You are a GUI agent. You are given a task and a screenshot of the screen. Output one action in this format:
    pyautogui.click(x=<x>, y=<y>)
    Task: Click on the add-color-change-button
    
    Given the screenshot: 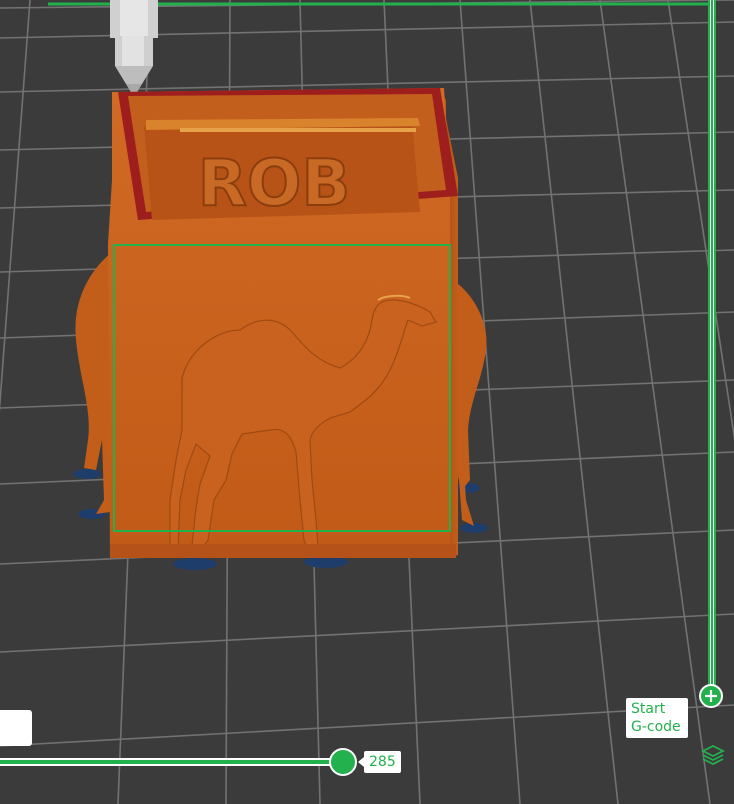 What is the action you would take?
    pyautogui.click(x=711, y=696)
    